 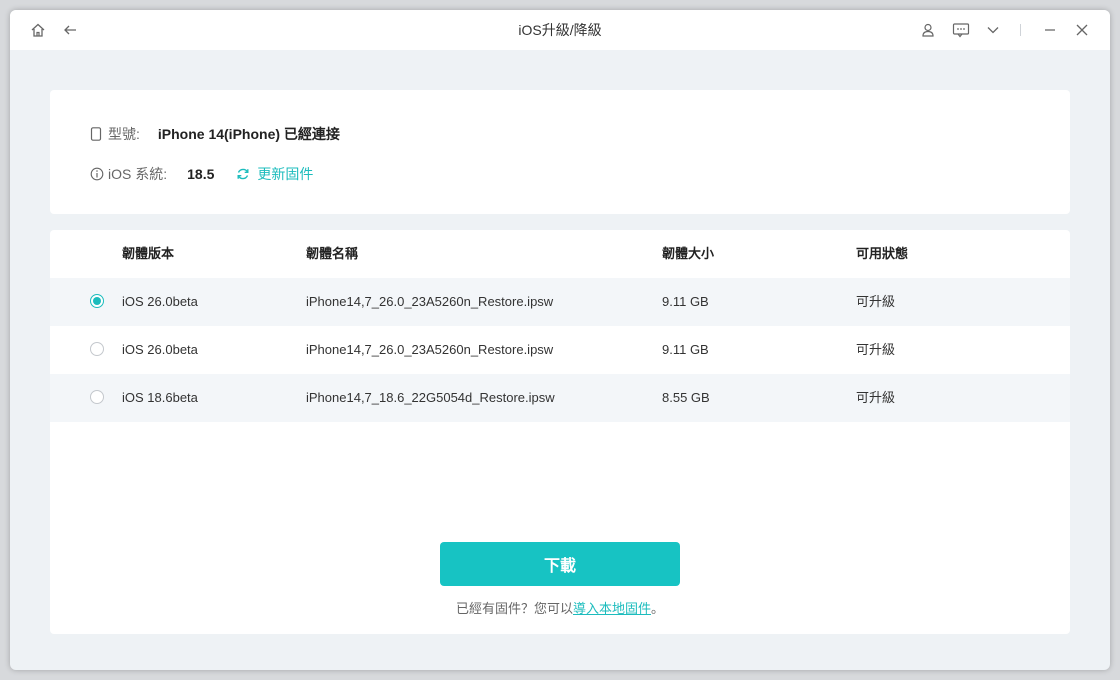 What do you see at coordinates (148, 253) in the screenshot?
I see `header-version: 韌體版本` at bounding box center [148, 253].